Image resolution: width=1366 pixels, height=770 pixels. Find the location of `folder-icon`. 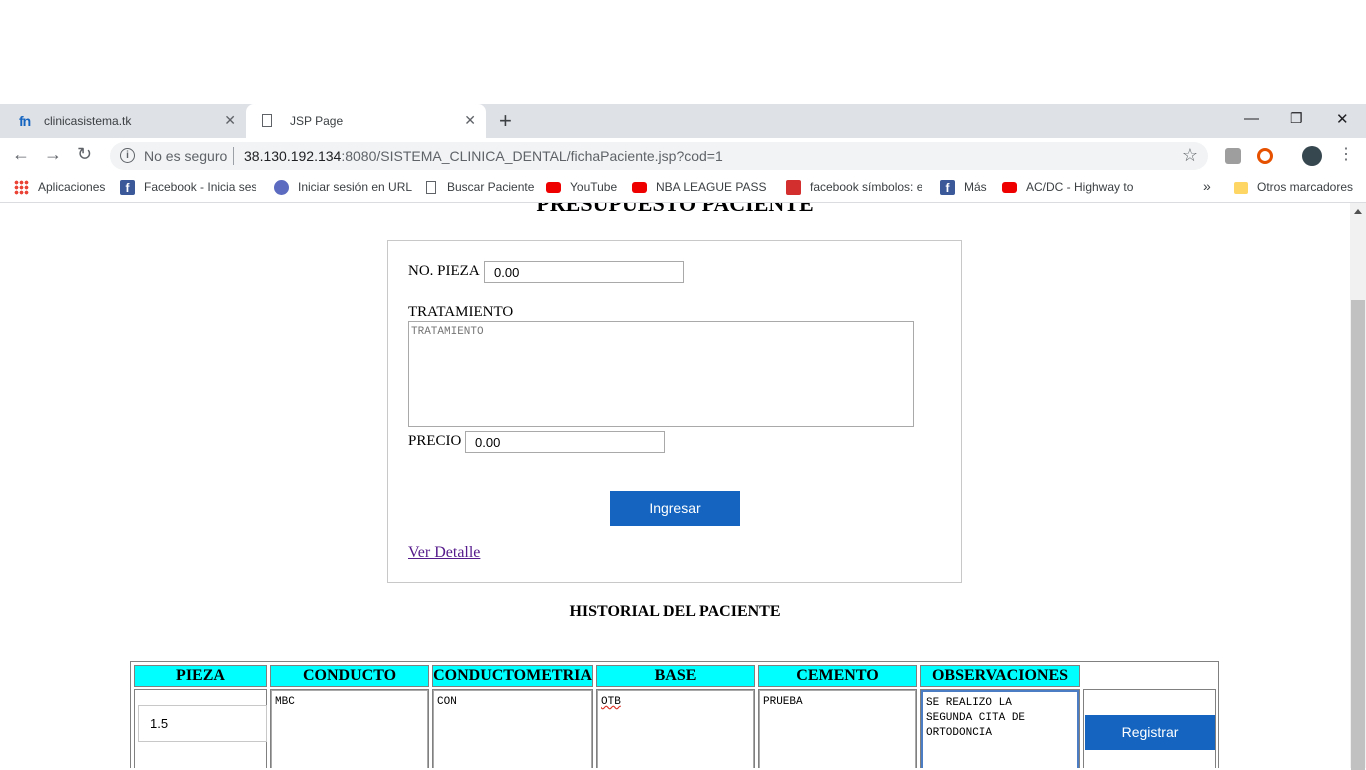

folder-icon is located at coordinates (1241, 188).